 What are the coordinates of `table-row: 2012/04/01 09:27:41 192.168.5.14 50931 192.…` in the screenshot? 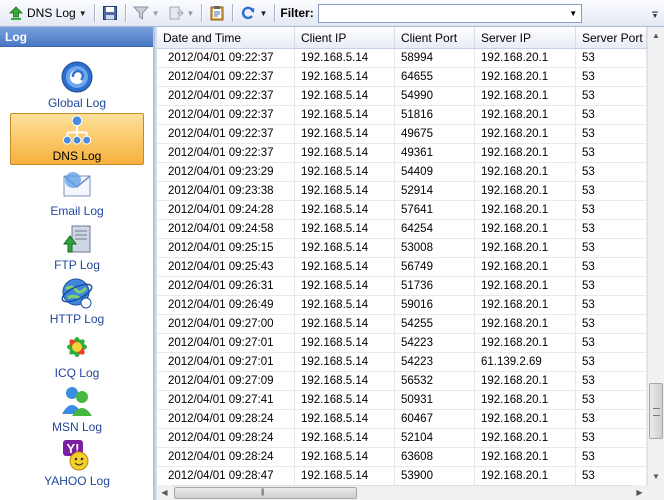 It's located at (402, 400).